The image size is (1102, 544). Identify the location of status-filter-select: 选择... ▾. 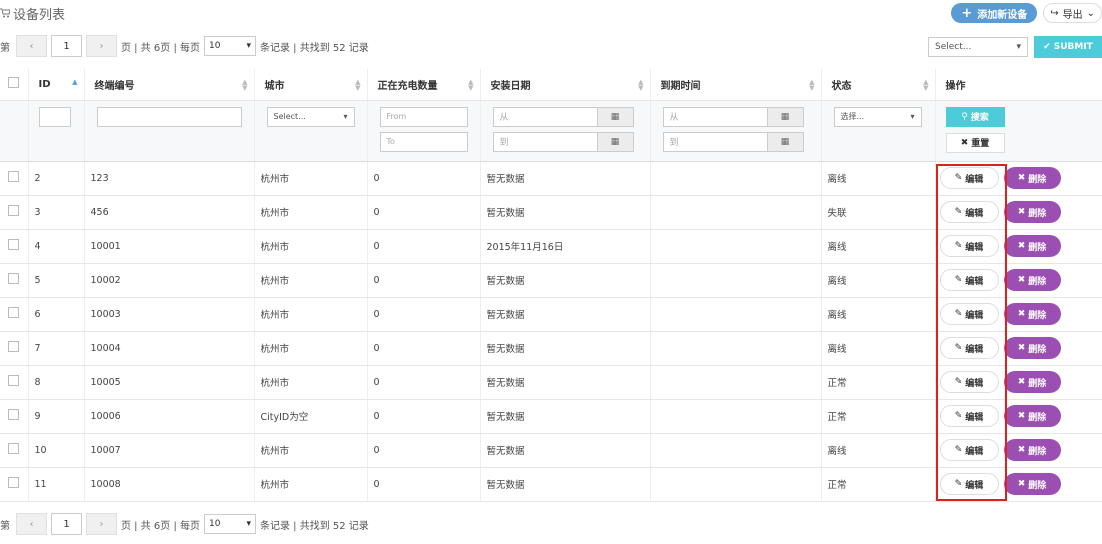
(877, 116).